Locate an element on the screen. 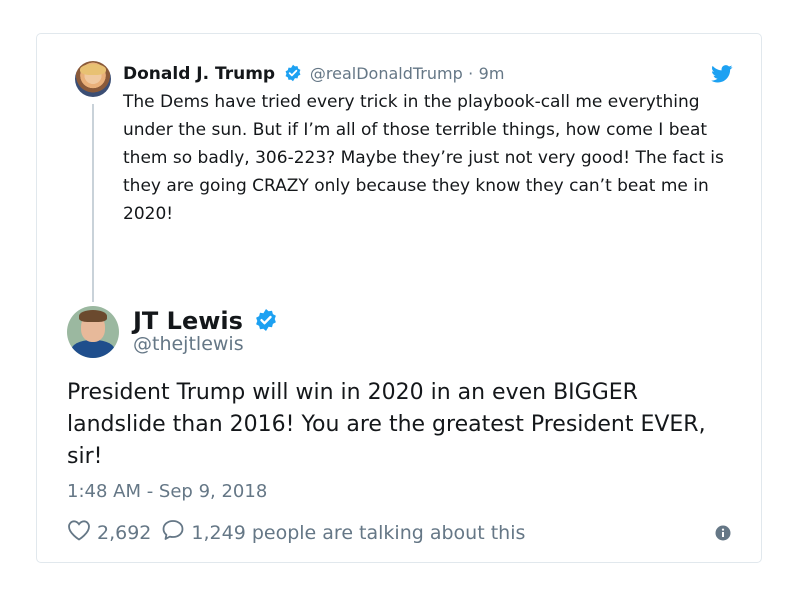 This screenshot has width=799, height=601. quoted-author-avatar is located at coordinates (93, 79).